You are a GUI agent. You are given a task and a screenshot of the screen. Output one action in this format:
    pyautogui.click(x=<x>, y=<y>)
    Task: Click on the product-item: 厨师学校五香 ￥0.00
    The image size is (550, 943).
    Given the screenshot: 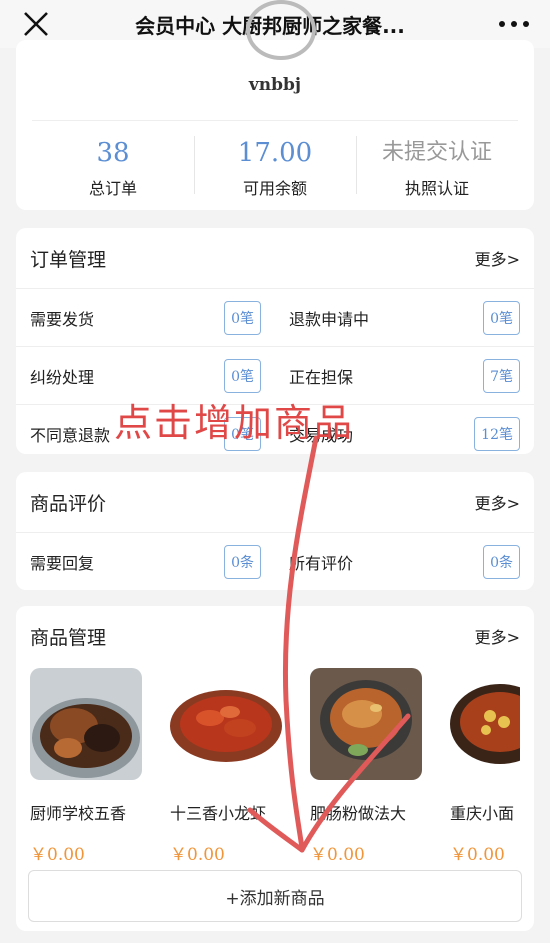 What is the action you would take?
    pyautogui.click(x=100, y=766)
    